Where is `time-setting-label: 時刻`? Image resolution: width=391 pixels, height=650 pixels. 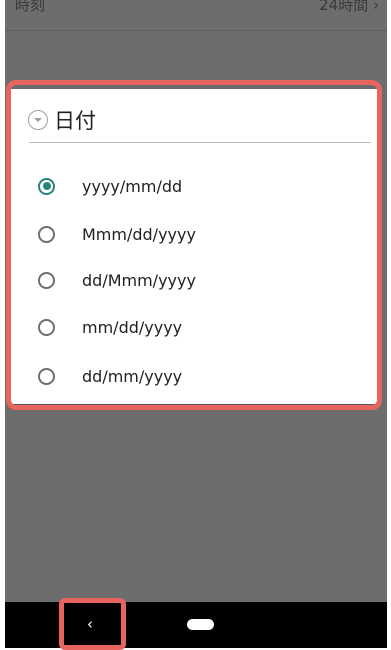
time-setting-label: 時刻 is located at coordinates (30, 7).